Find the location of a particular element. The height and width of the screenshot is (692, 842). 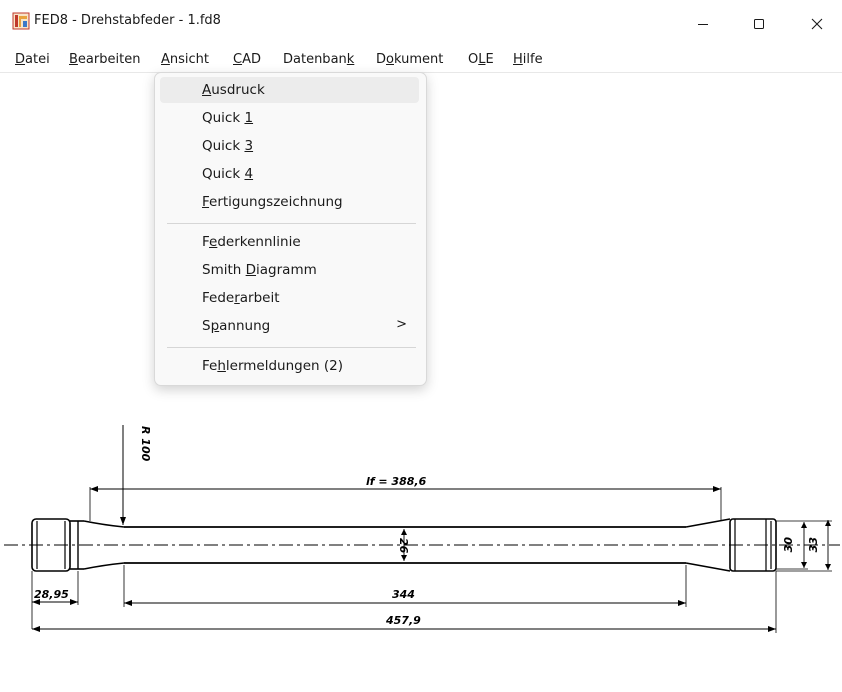

d33-label: 33 is located at coordinates (813, 545).